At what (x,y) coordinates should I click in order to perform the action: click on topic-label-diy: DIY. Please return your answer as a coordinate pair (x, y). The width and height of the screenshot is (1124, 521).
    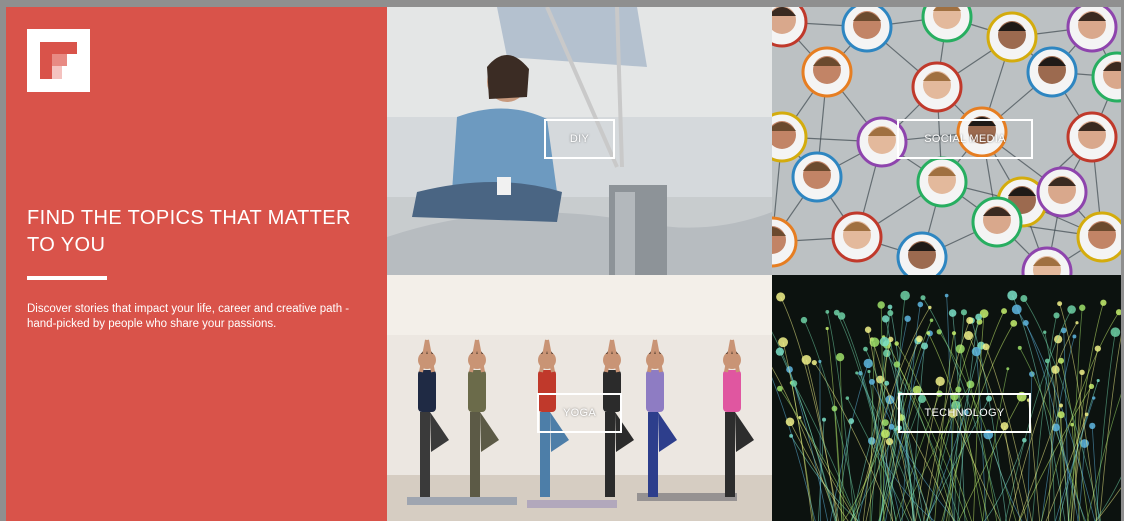
    Looking at the image, I should click on (579, 139).